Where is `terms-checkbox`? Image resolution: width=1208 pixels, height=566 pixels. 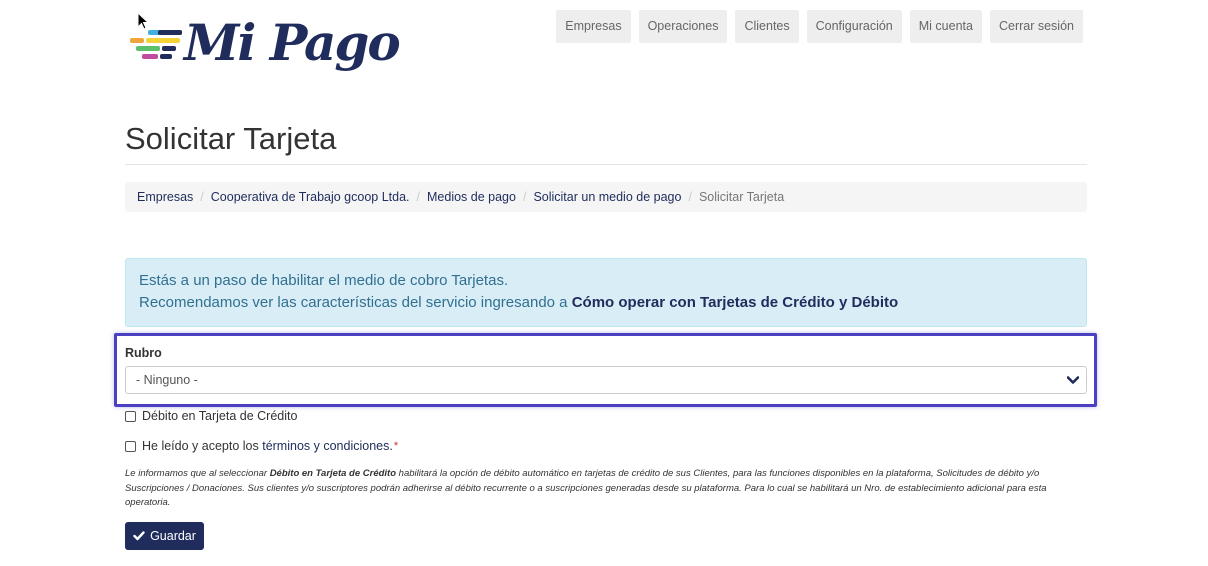
terms-checkbox is located at coordinates (130, 446).